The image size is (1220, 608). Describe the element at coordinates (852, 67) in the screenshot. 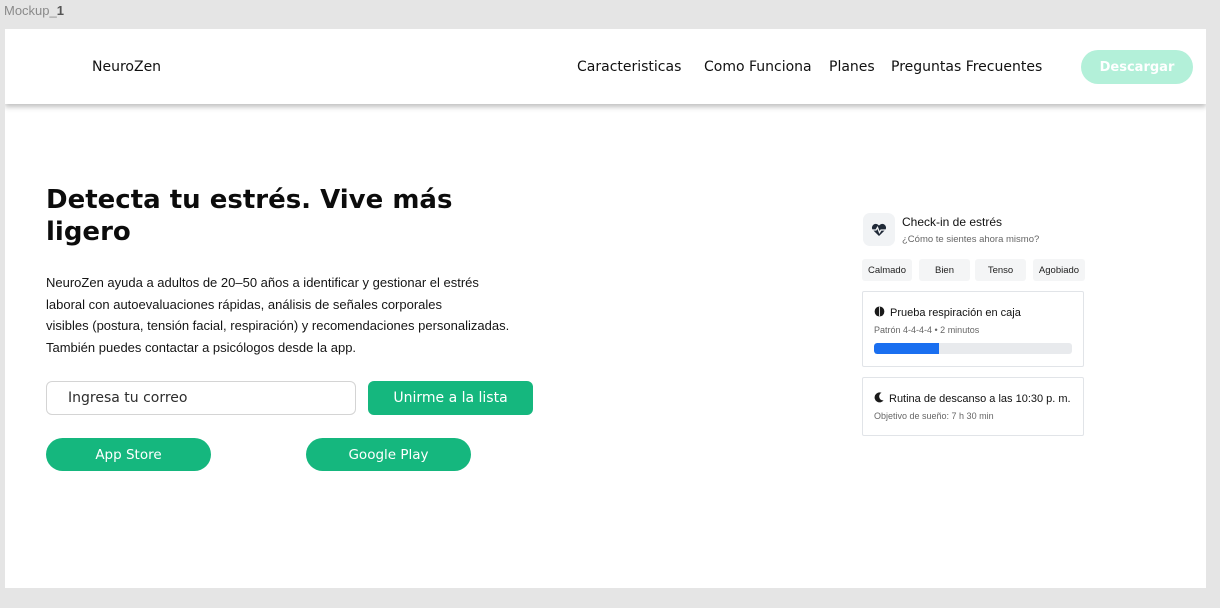

I see `nav-link-planes: Planes` at that location.